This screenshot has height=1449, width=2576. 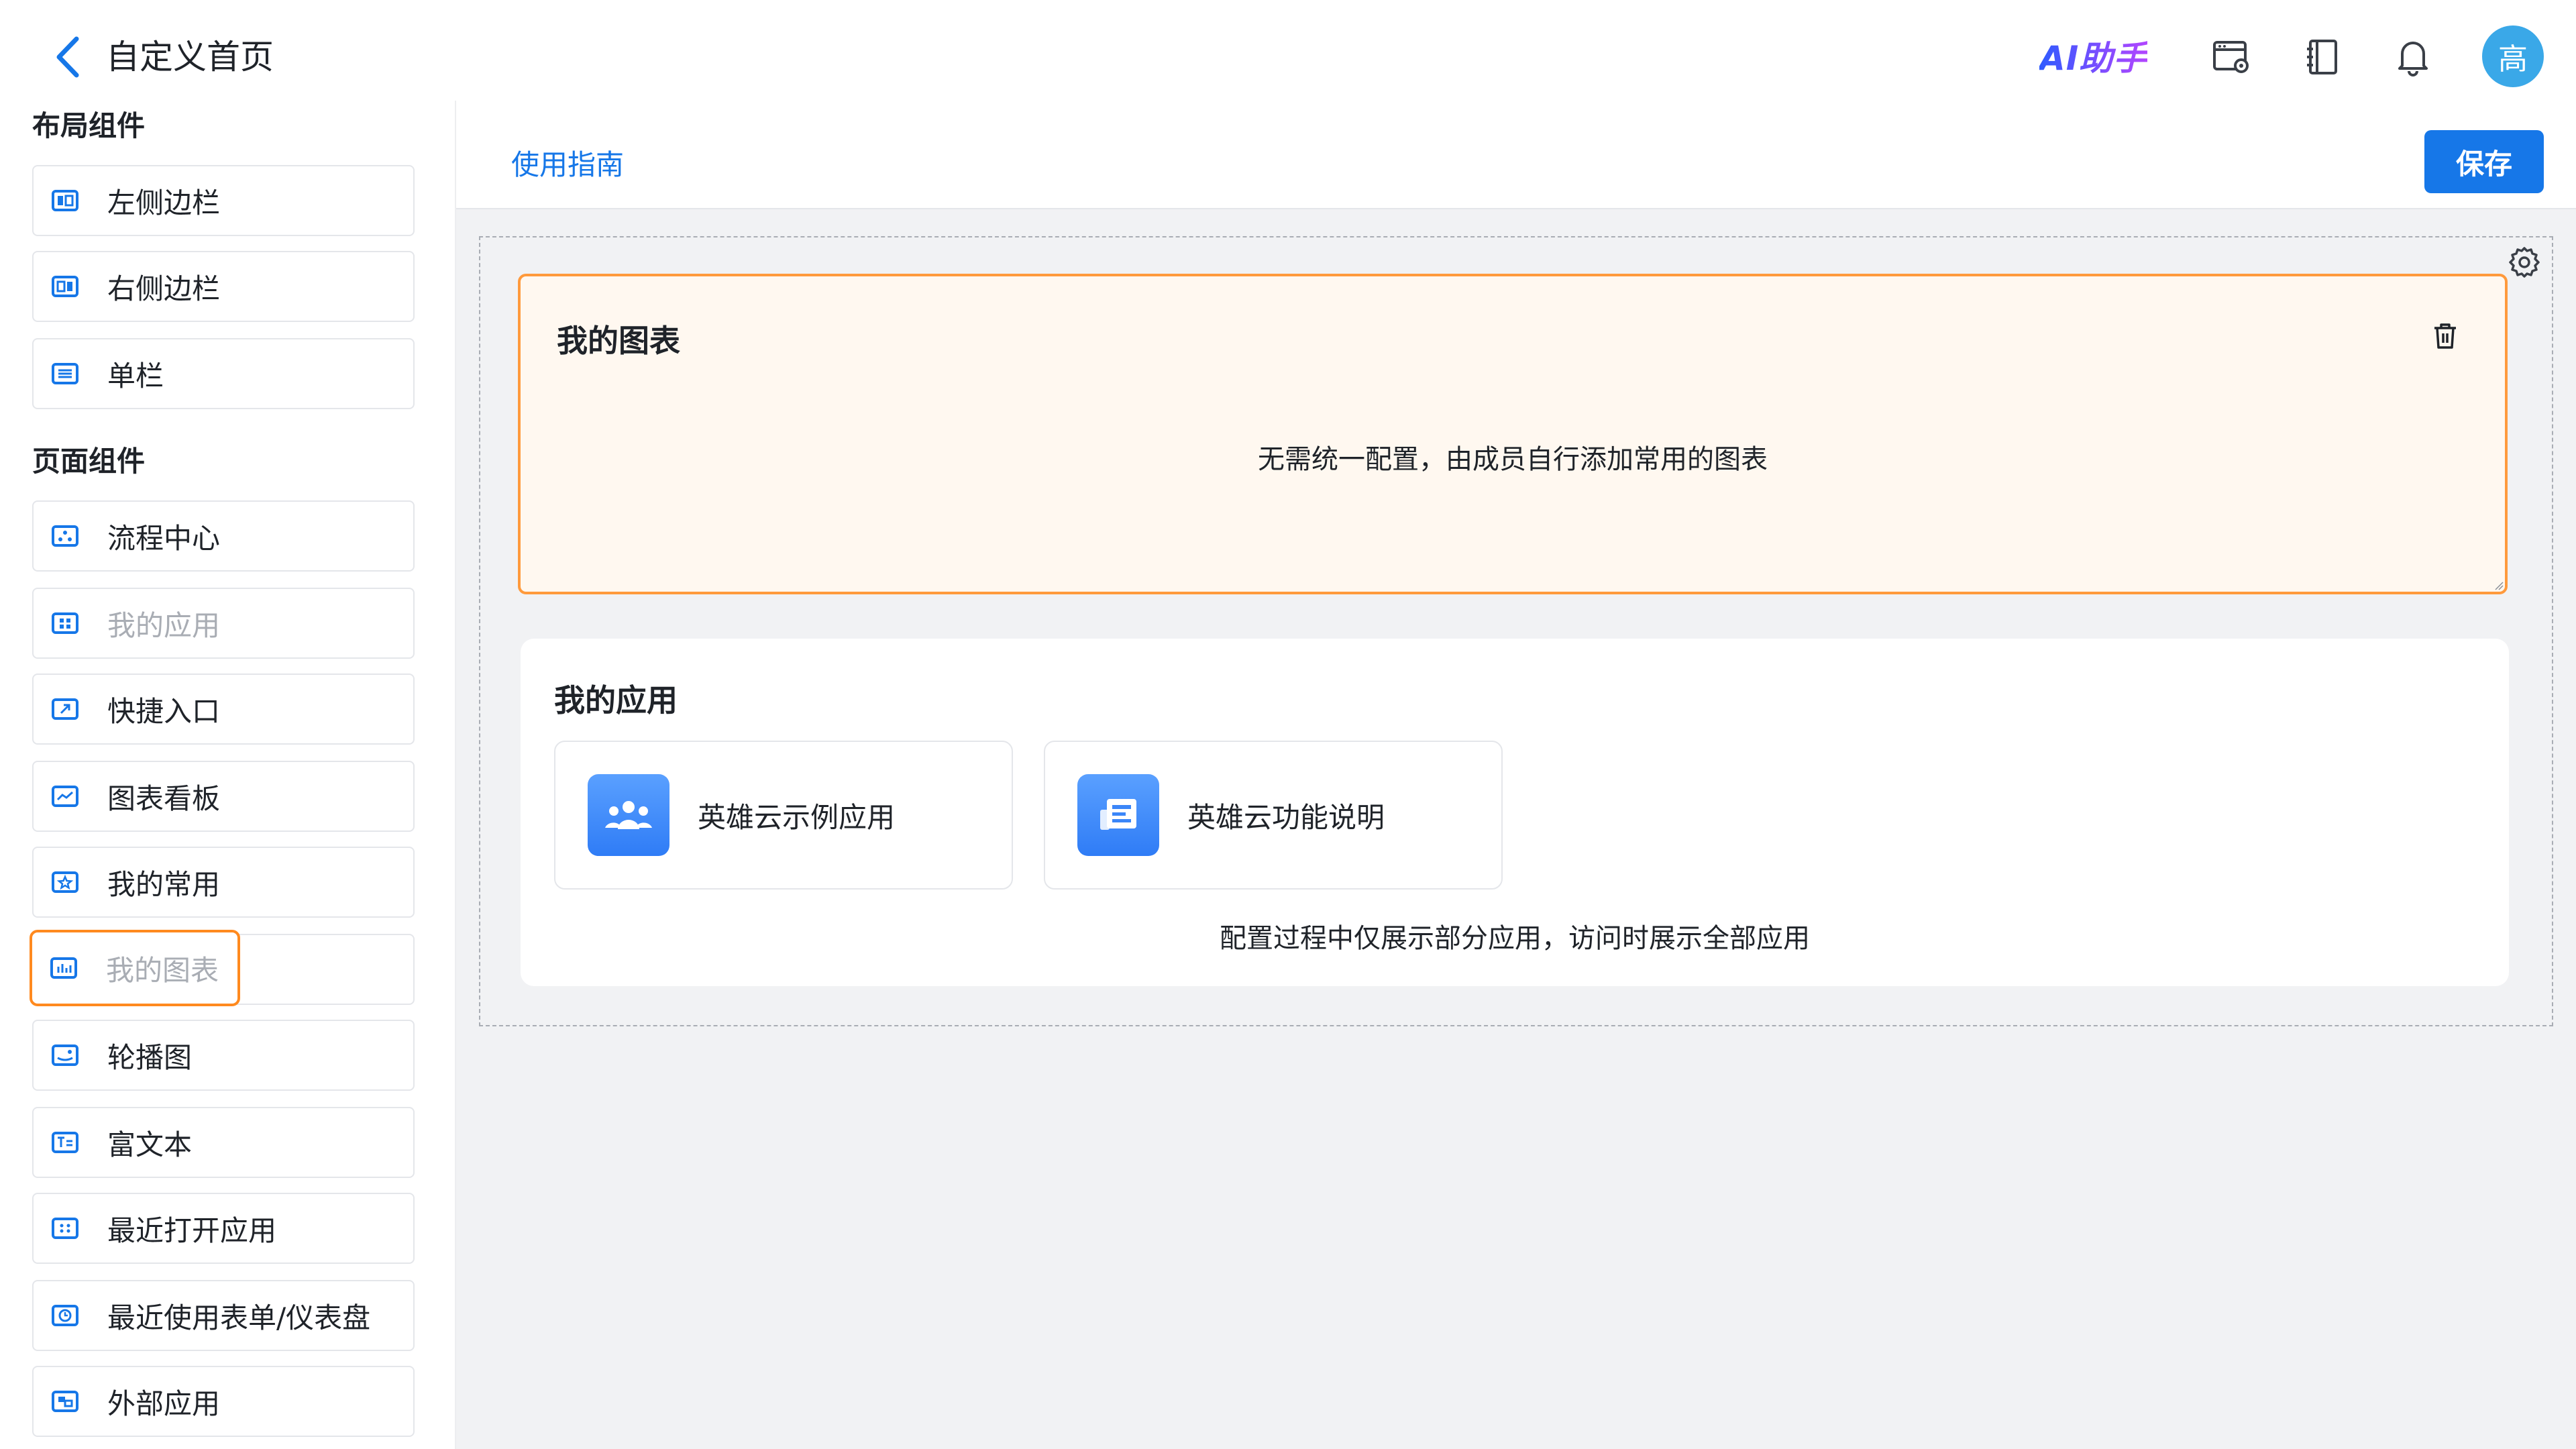 What do you see at coordinates (223, 709) in the screenshot?
I see `sidebar-item-shortcuts: 快捷入口` at bounding box center [223, 709].